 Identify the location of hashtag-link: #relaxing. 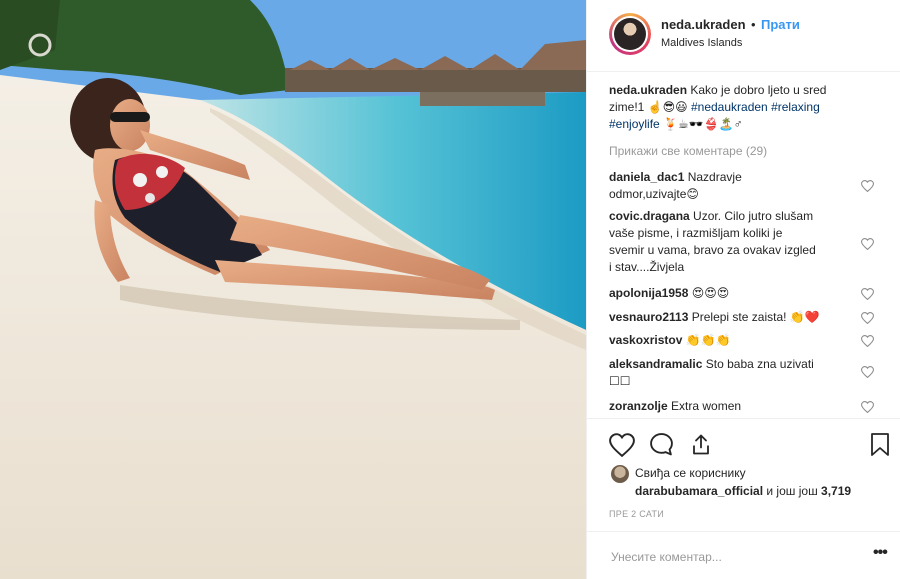
(795, 107).